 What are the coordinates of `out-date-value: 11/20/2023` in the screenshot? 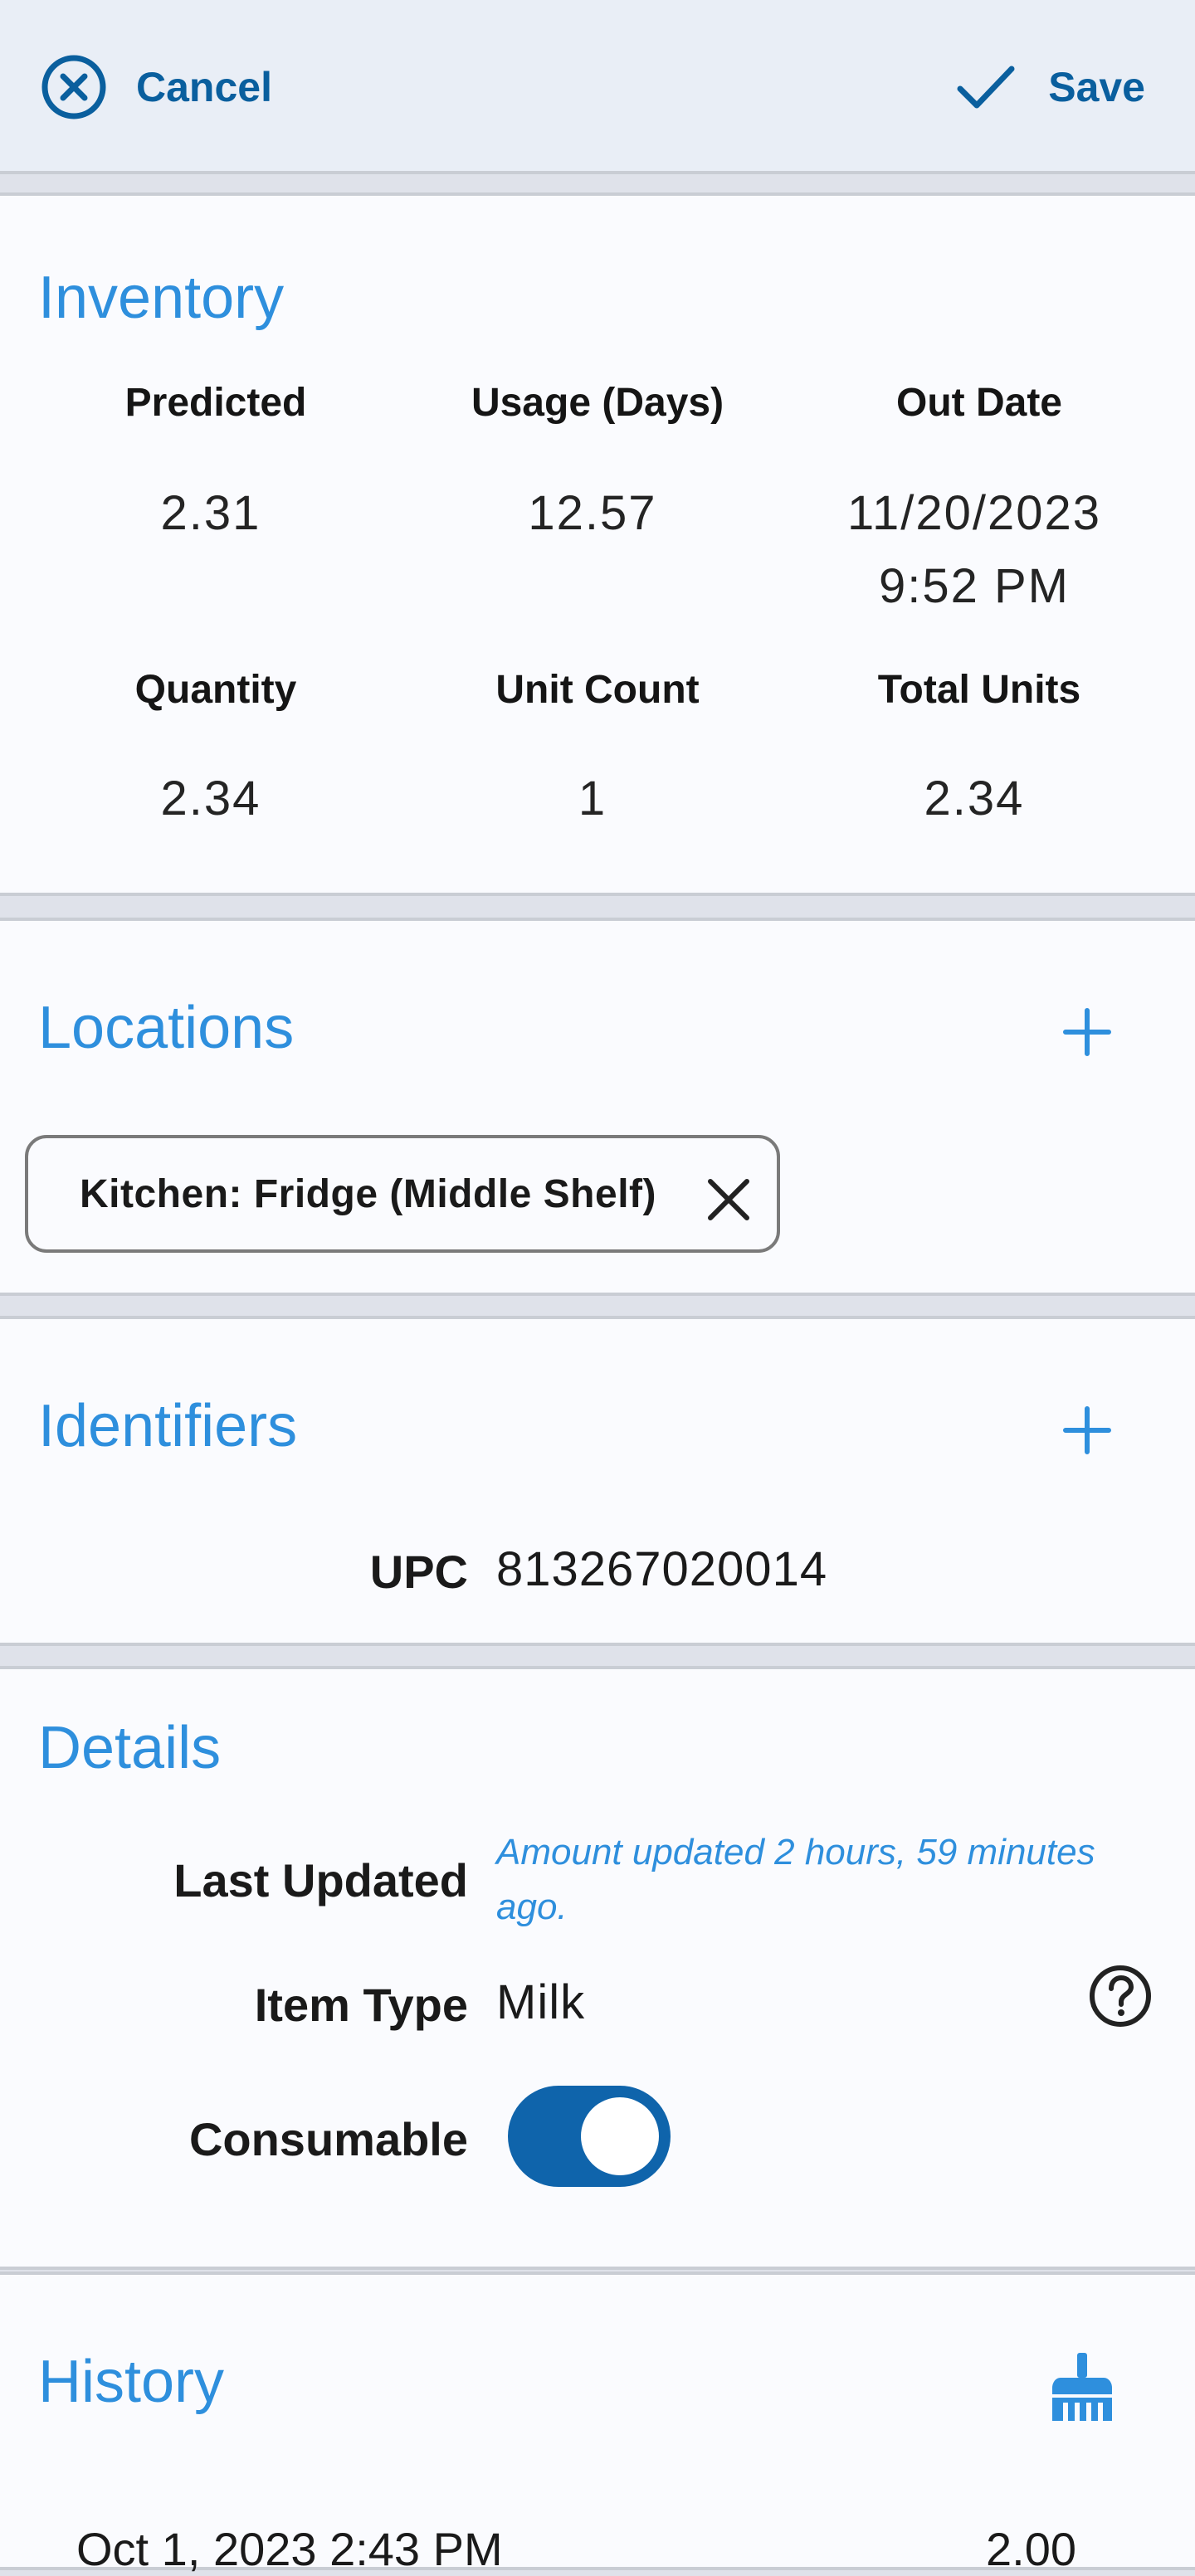 It's located at (974, 513).